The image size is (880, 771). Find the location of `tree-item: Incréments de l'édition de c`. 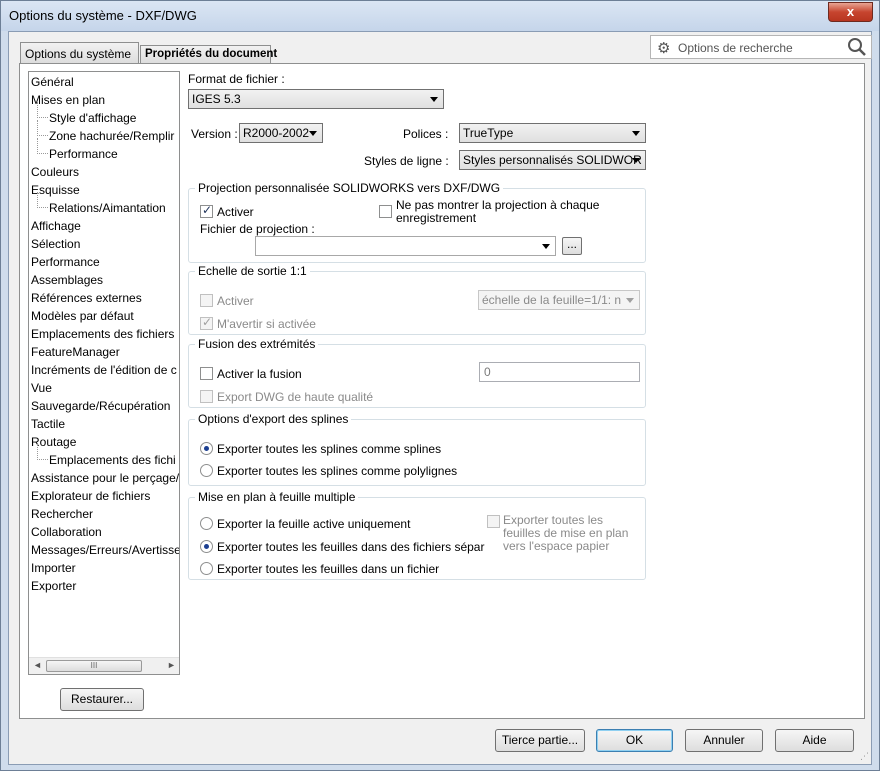

tree-item: Incréments de l'édition de c is located at coordinates (104, 370).